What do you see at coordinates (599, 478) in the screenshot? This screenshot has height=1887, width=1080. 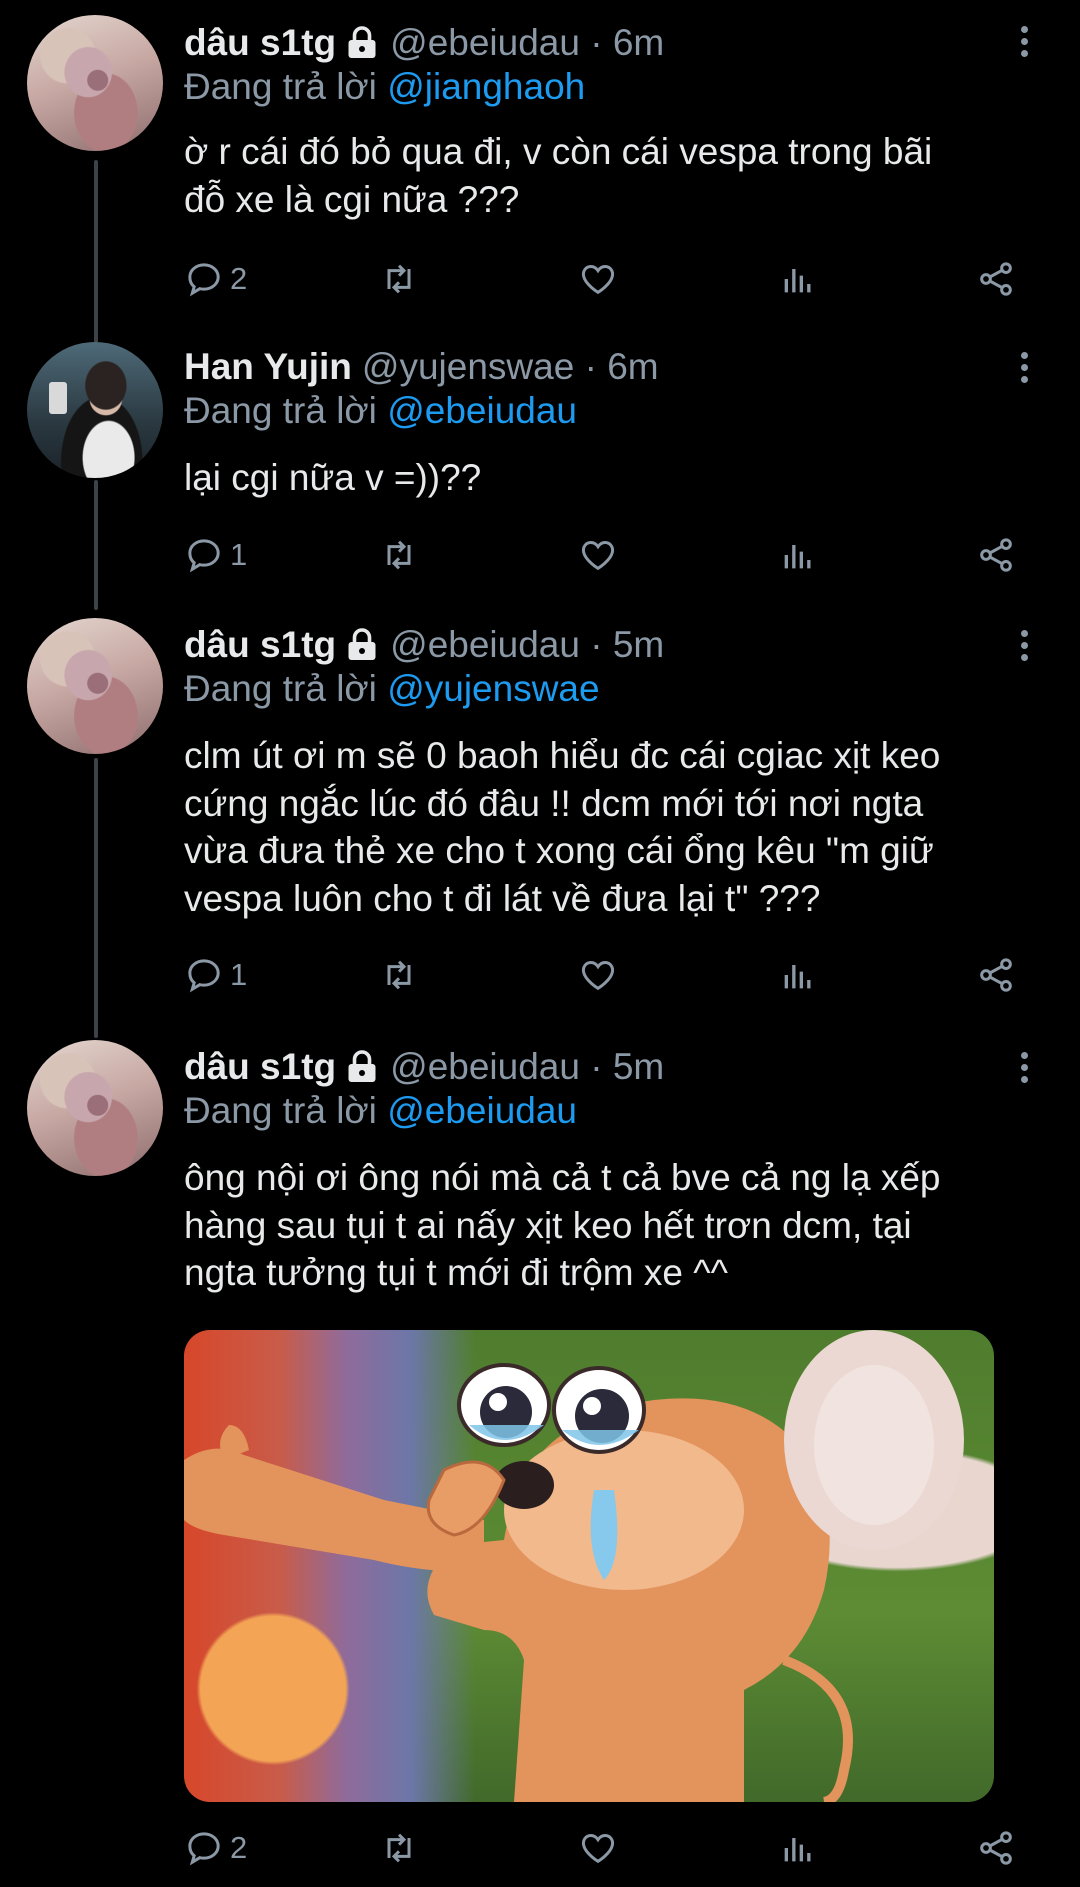 I see `tweet-text: lại cgi nữa v =))??` at bounding box center [599, 478].